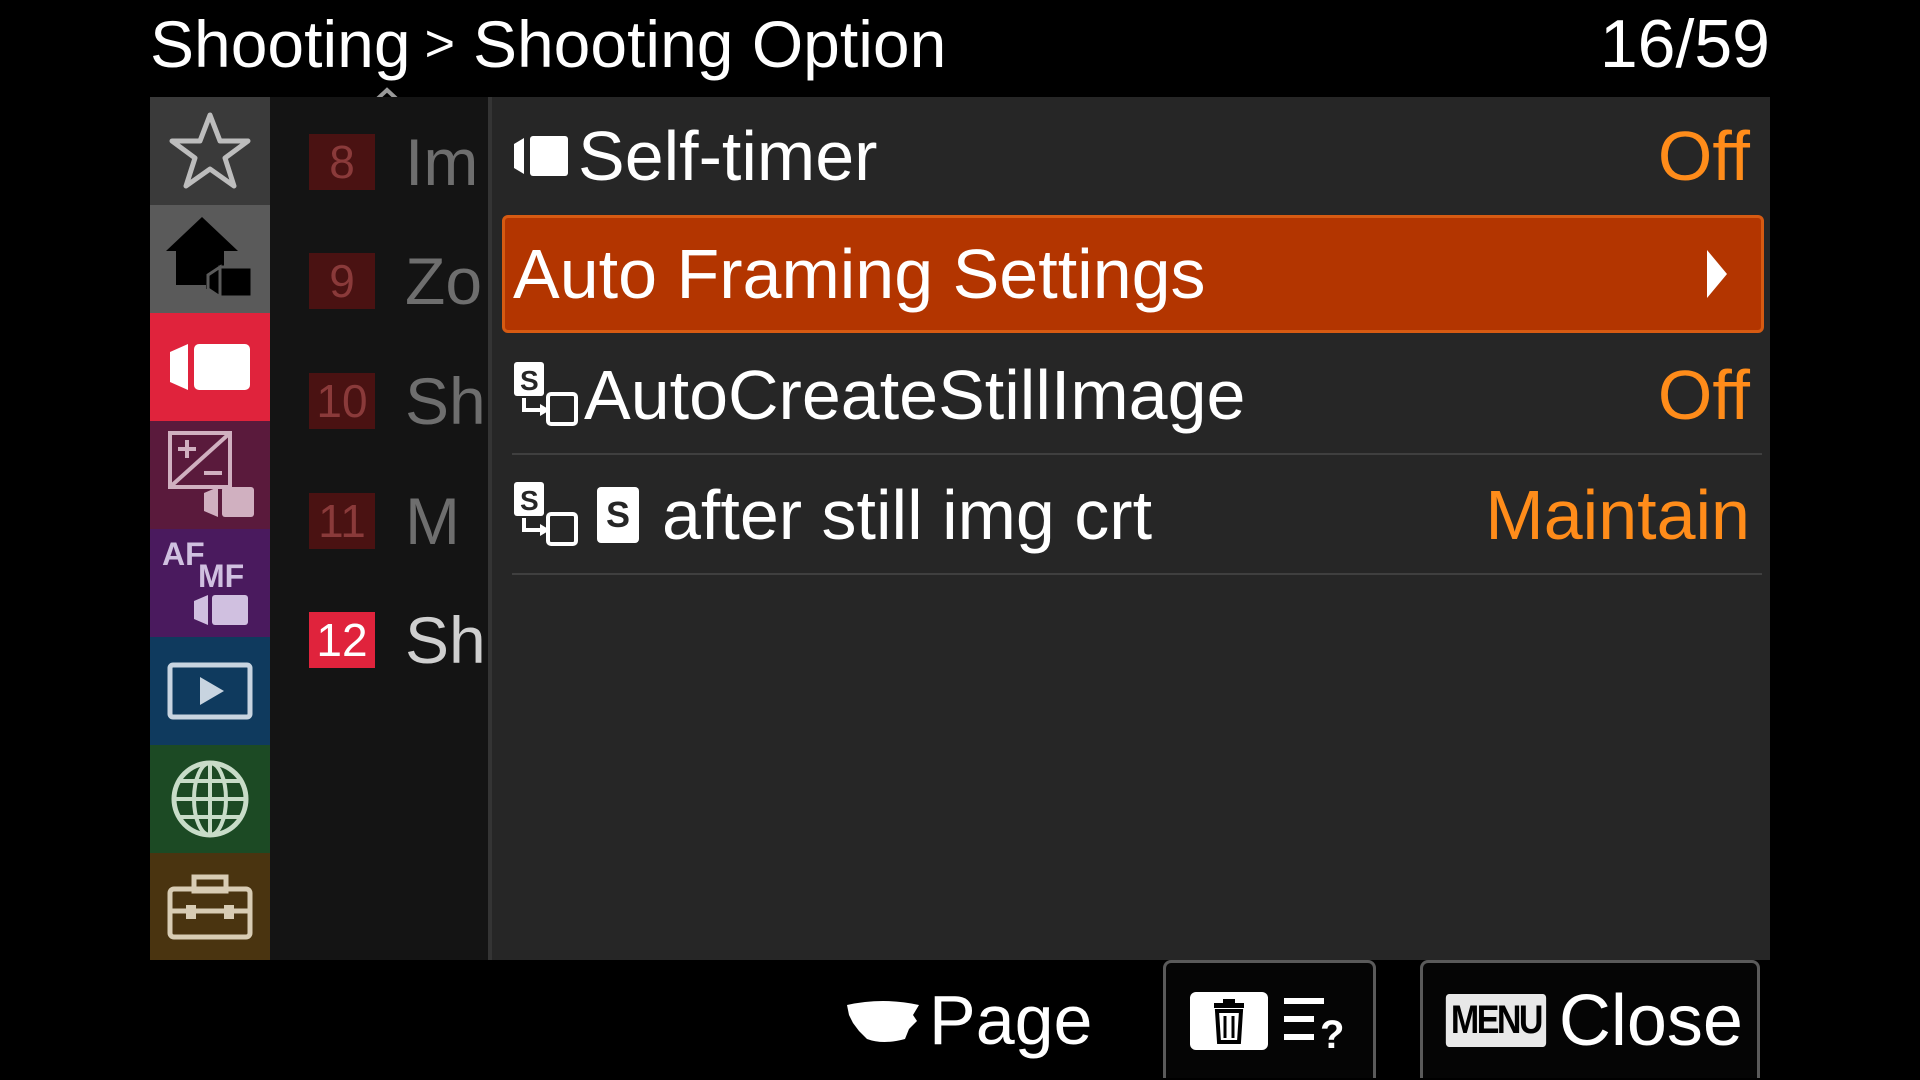 Image resolution: width=1920 pixels, height=1080 pixels. I want to click on category-tab-shooting, so click(210, 367).